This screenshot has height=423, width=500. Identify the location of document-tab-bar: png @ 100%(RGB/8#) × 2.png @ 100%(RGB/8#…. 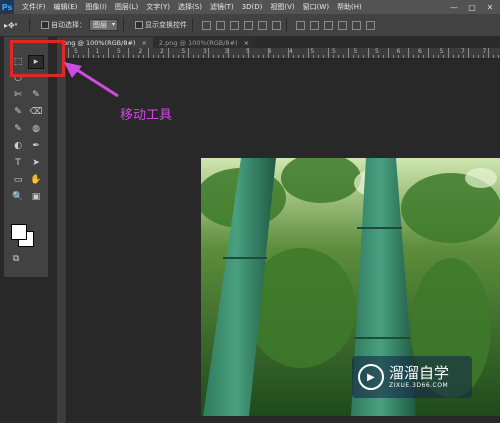
(278, 42).